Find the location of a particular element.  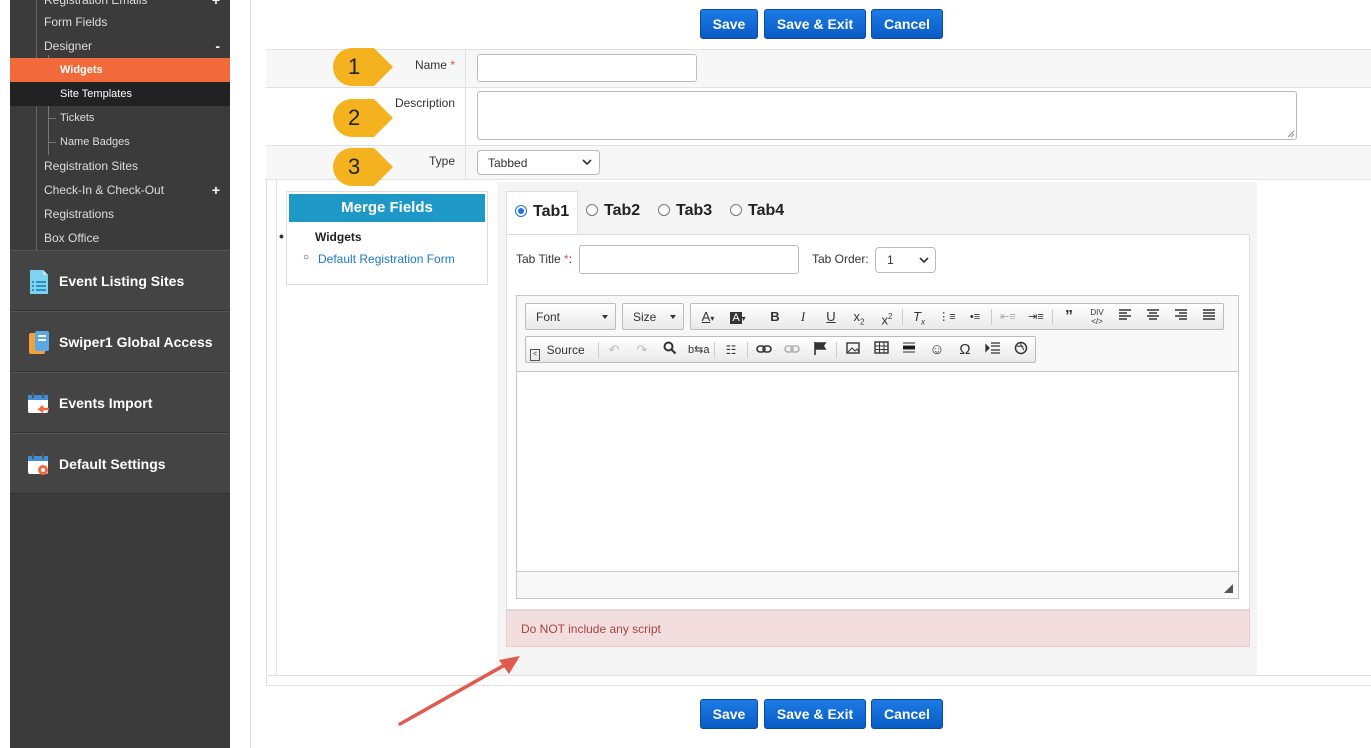

select-all-icon: ☷ is located at coordinates (731, 350).